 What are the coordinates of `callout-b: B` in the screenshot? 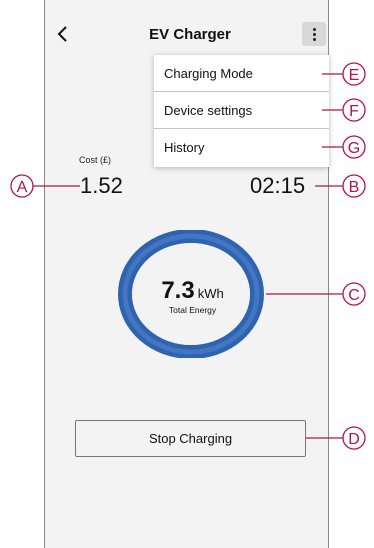 It's located at (354, 187).